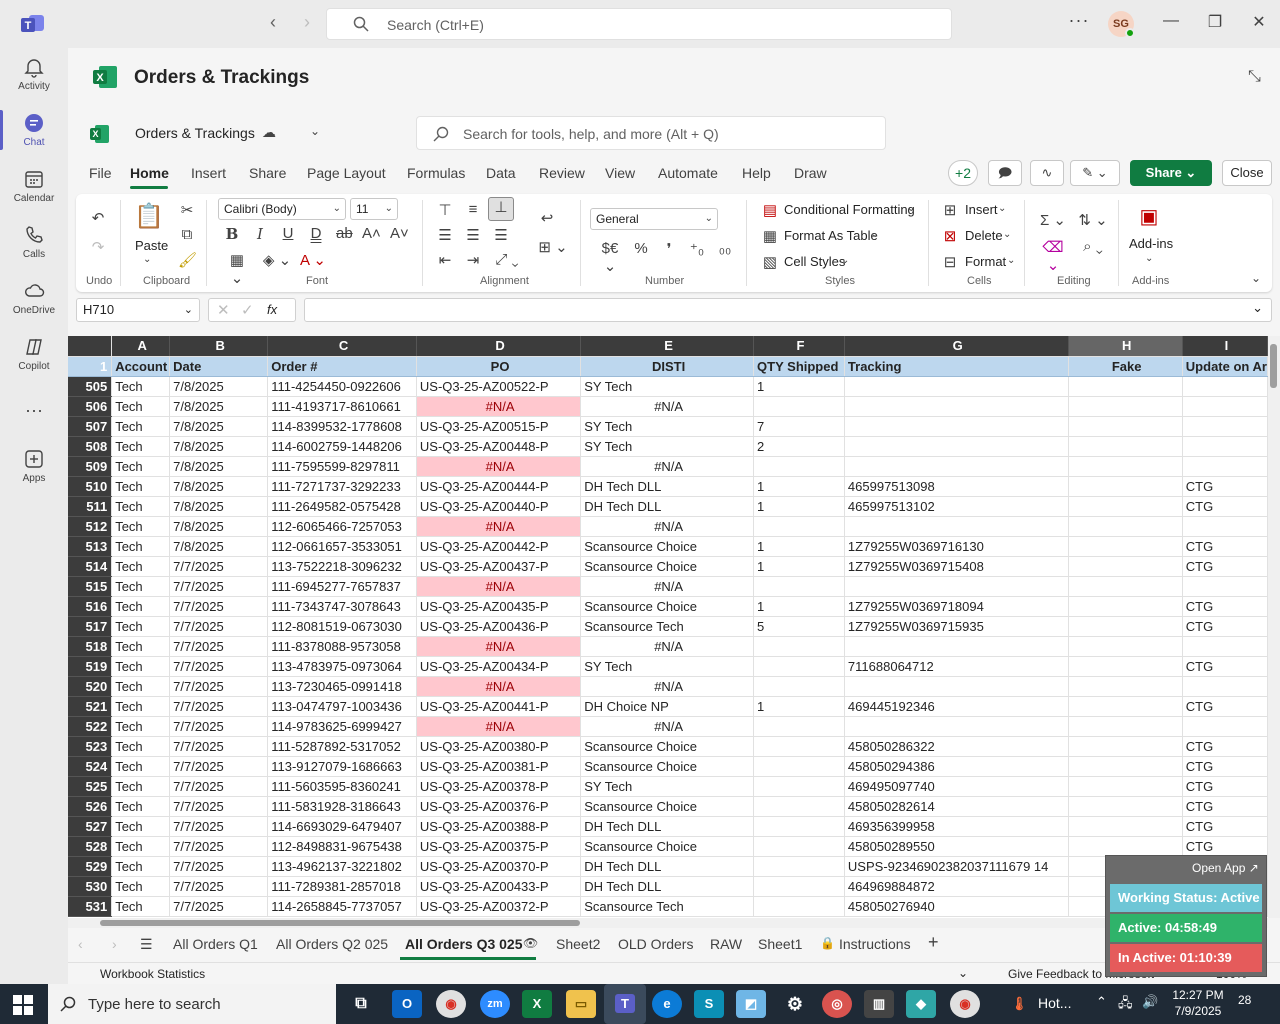  Describe the element at coordinates (726, 944) in the screenshot. I see `sheet-tab: RAW` at that location.